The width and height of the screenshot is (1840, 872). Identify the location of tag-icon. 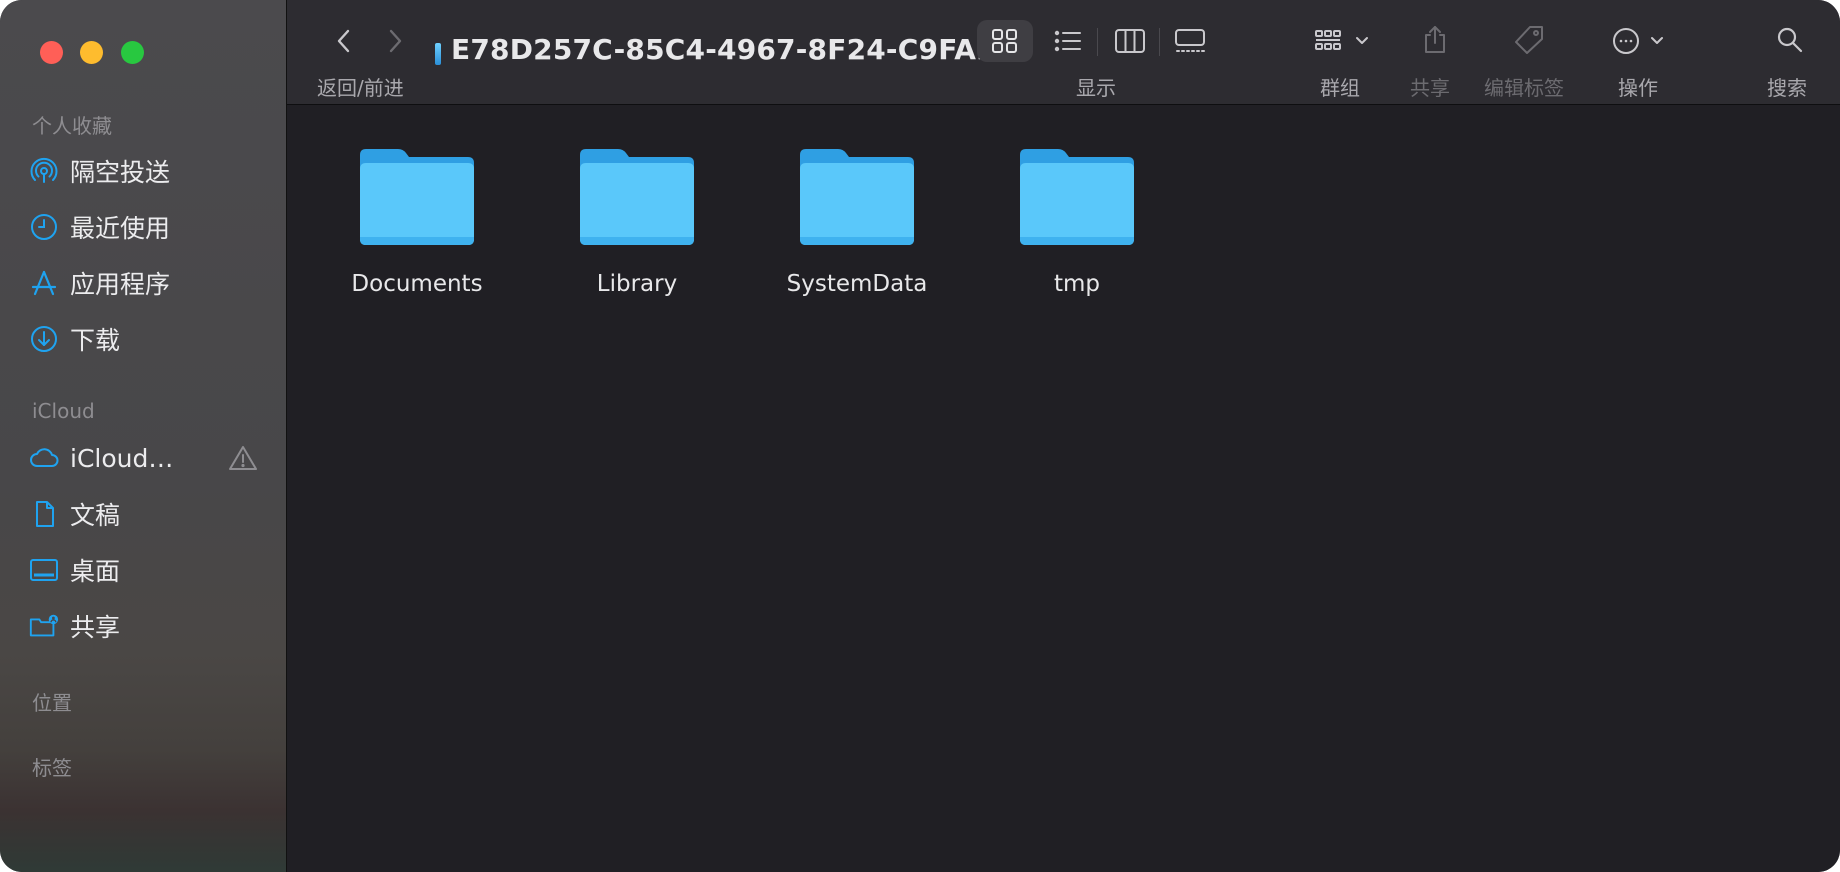
(1529, 42).